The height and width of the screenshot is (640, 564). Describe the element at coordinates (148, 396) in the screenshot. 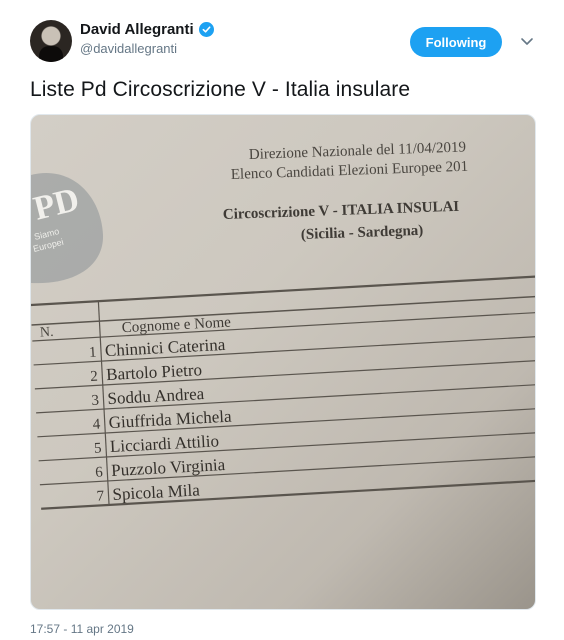

I see `table-row: 3 Soddu Andrea` at that location.